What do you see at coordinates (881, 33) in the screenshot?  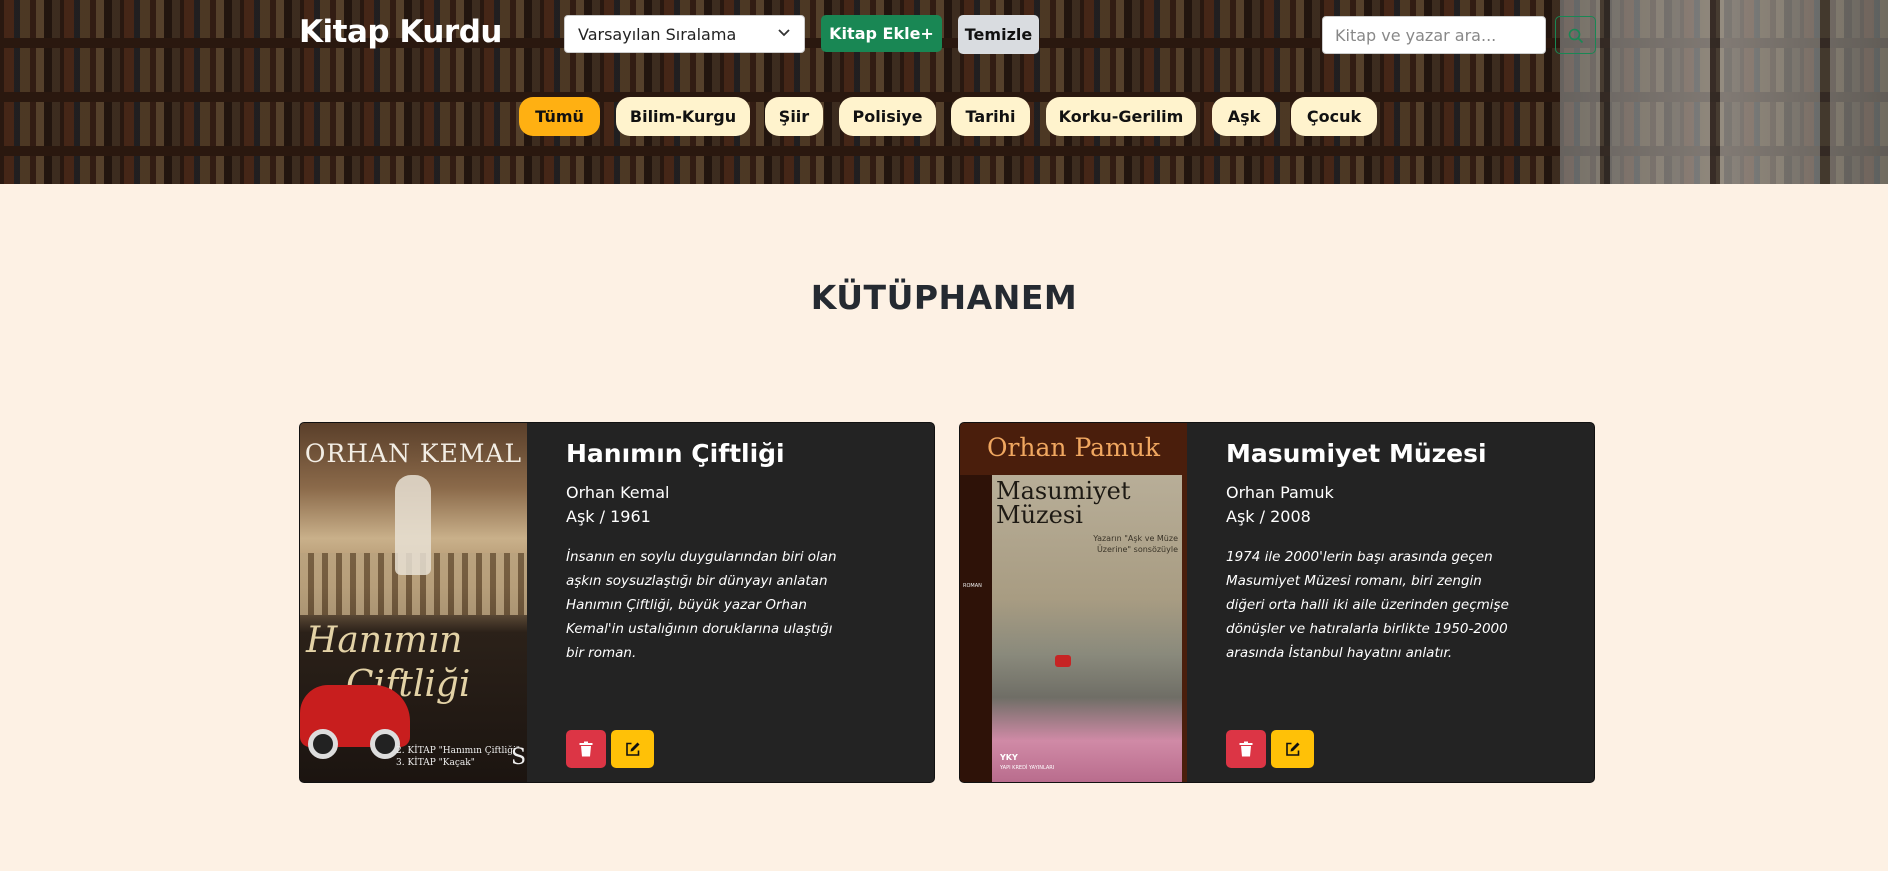 I see `add-book-button: Kitap Ekle+` at bounding box center [881, 33].